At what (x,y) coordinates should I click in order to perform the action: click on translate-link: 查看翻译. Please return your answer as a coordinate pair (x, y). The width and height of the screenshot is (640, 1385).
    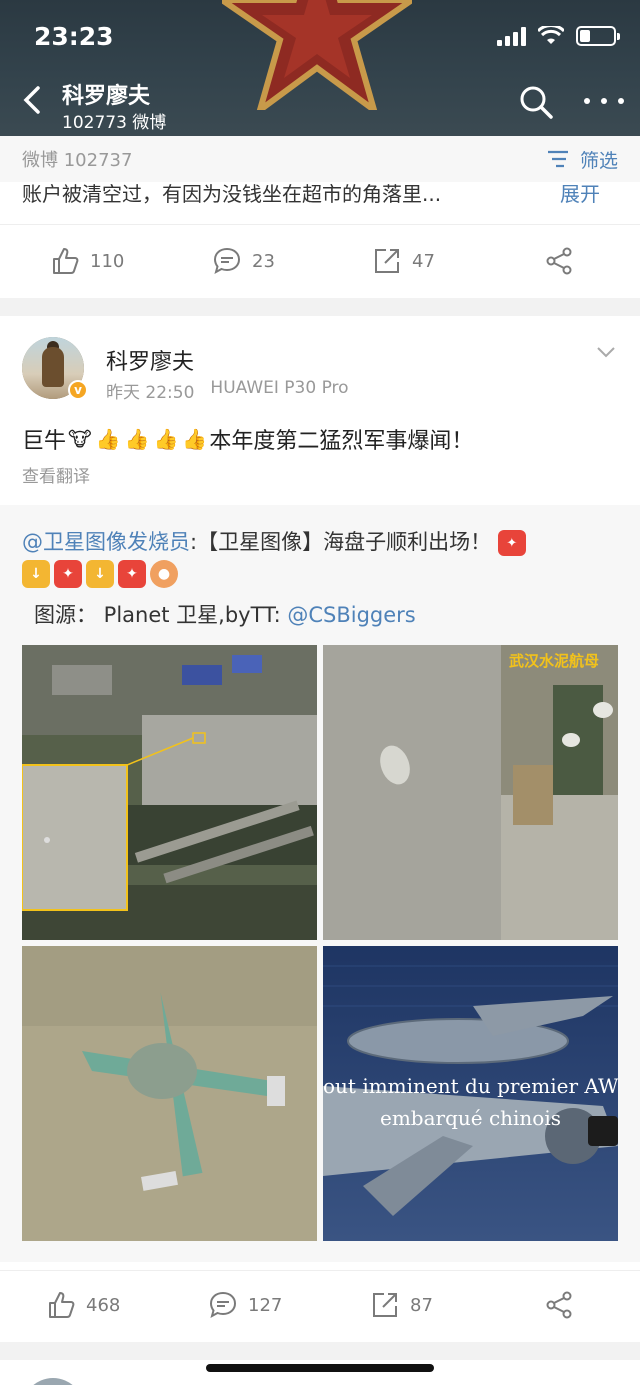
    Looking at the image, I should click on (56, 474).